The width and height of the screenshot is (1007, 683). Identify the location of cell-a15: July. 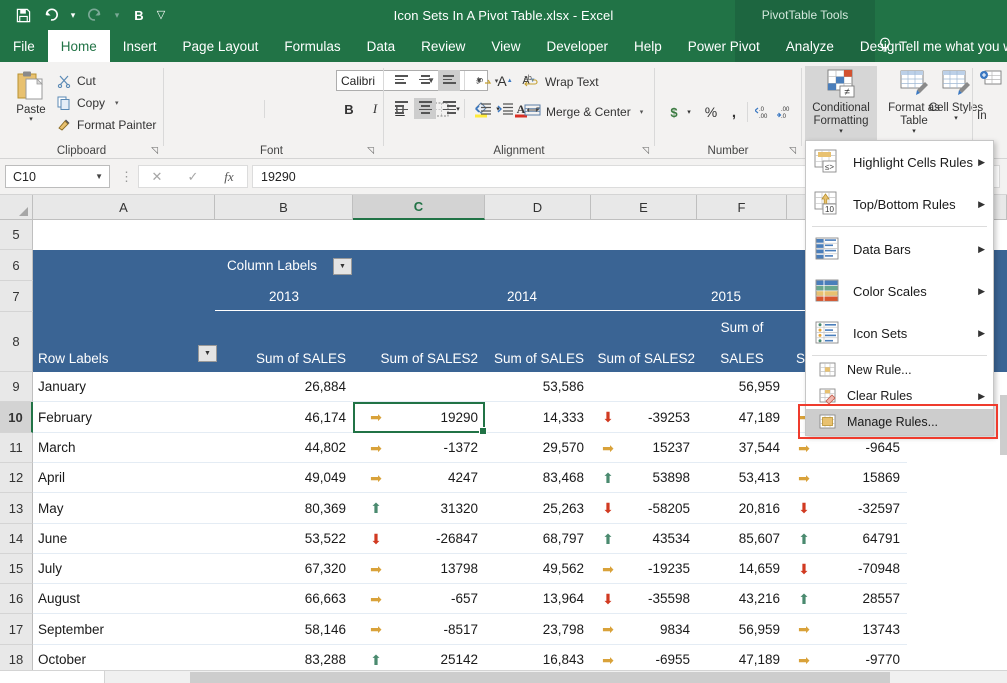
(124, 569).